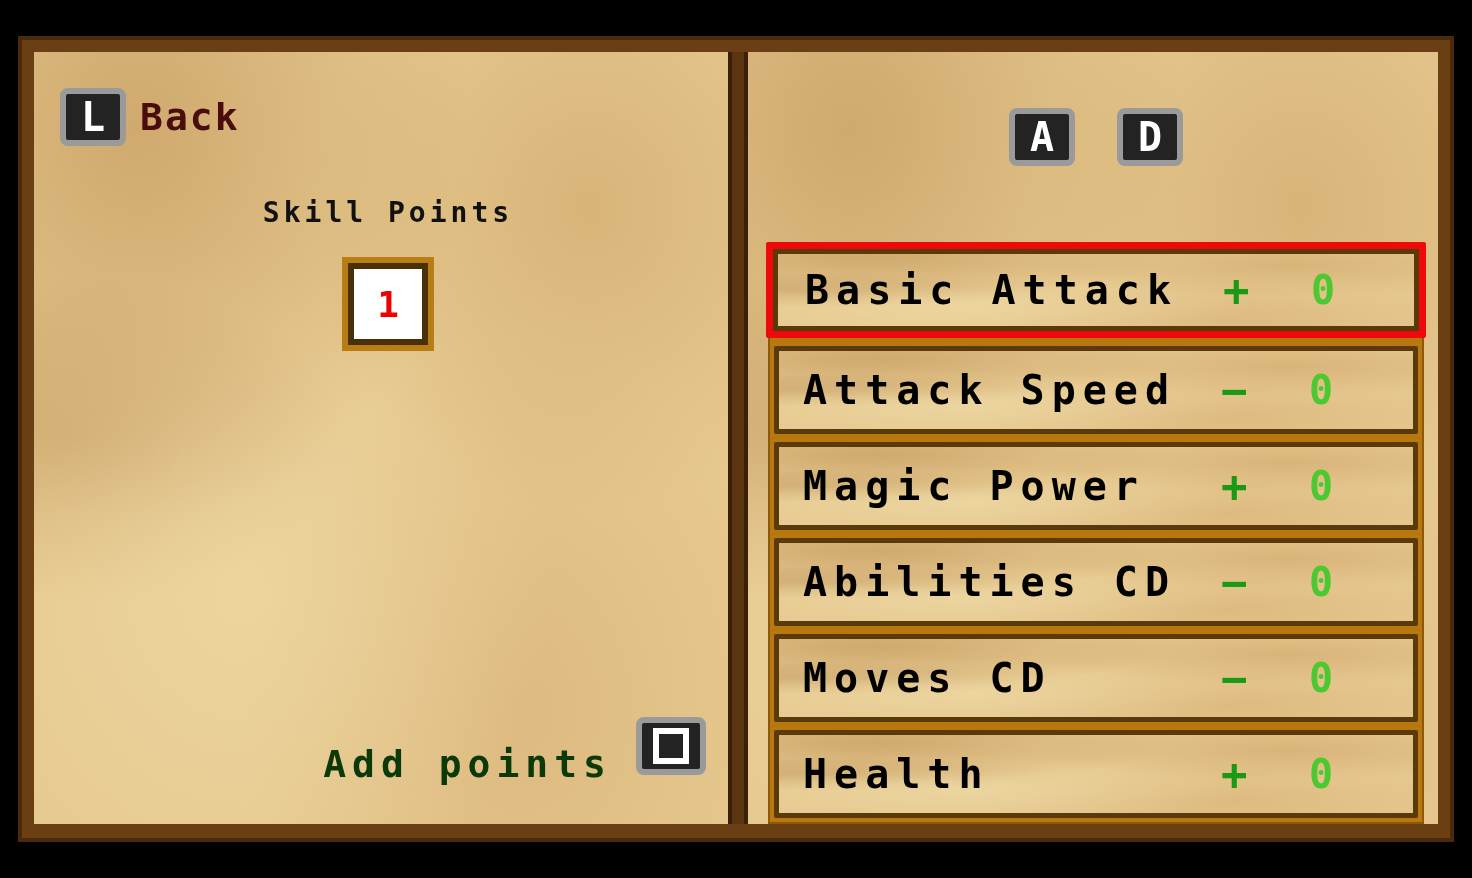 The width and height of the screenshot is (1472, 878). I want to click on back-label: Back, so click(190, 117).